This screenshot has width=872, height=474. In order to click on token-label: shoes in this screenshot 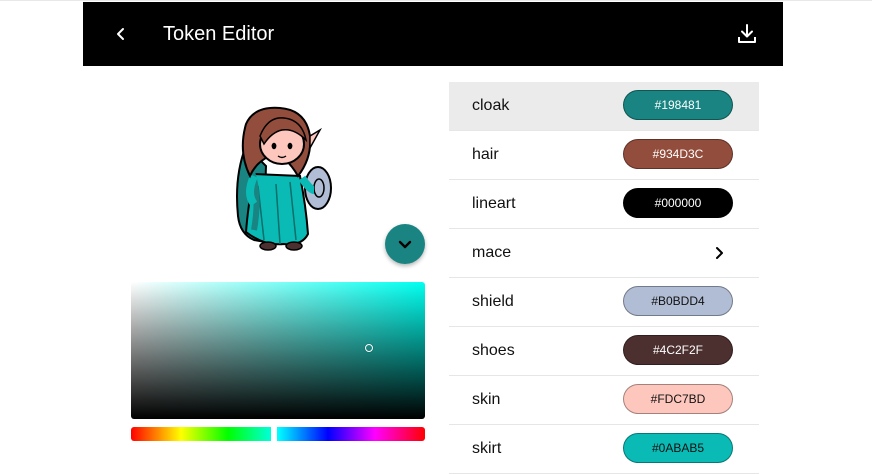, I will do `click(493, 350)`.